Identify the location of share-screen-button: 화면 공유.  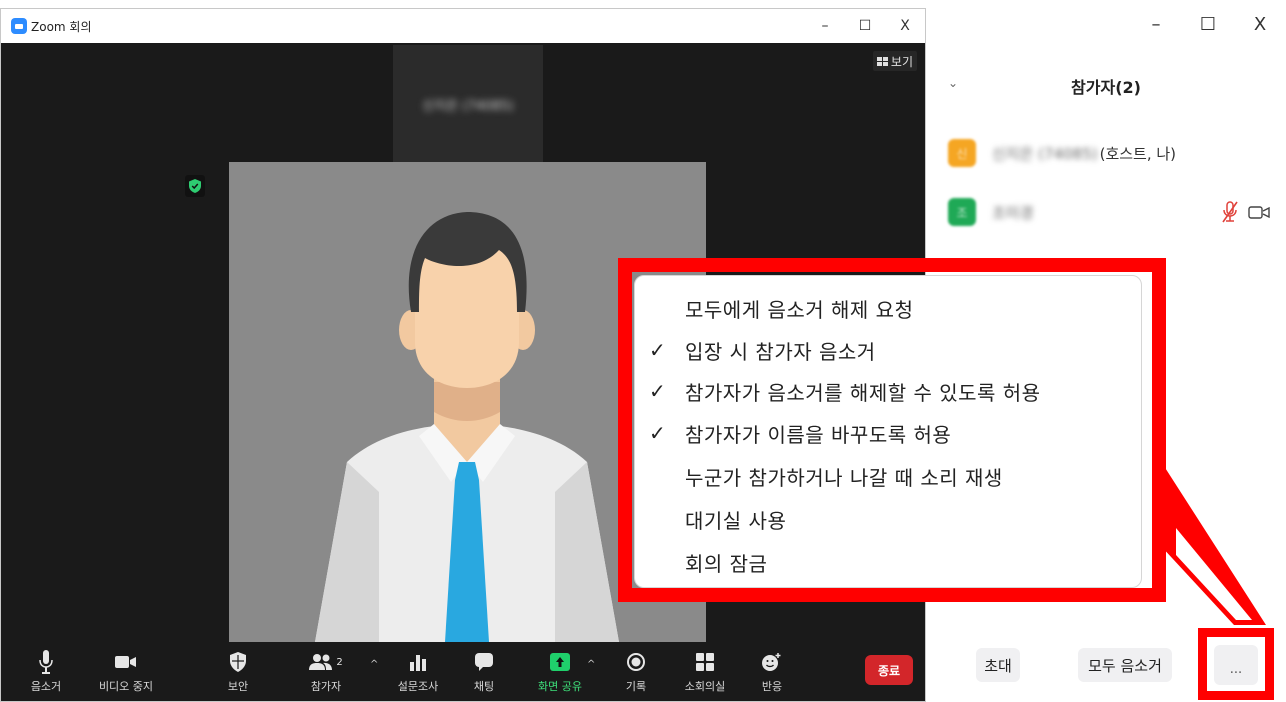
(560, 671).